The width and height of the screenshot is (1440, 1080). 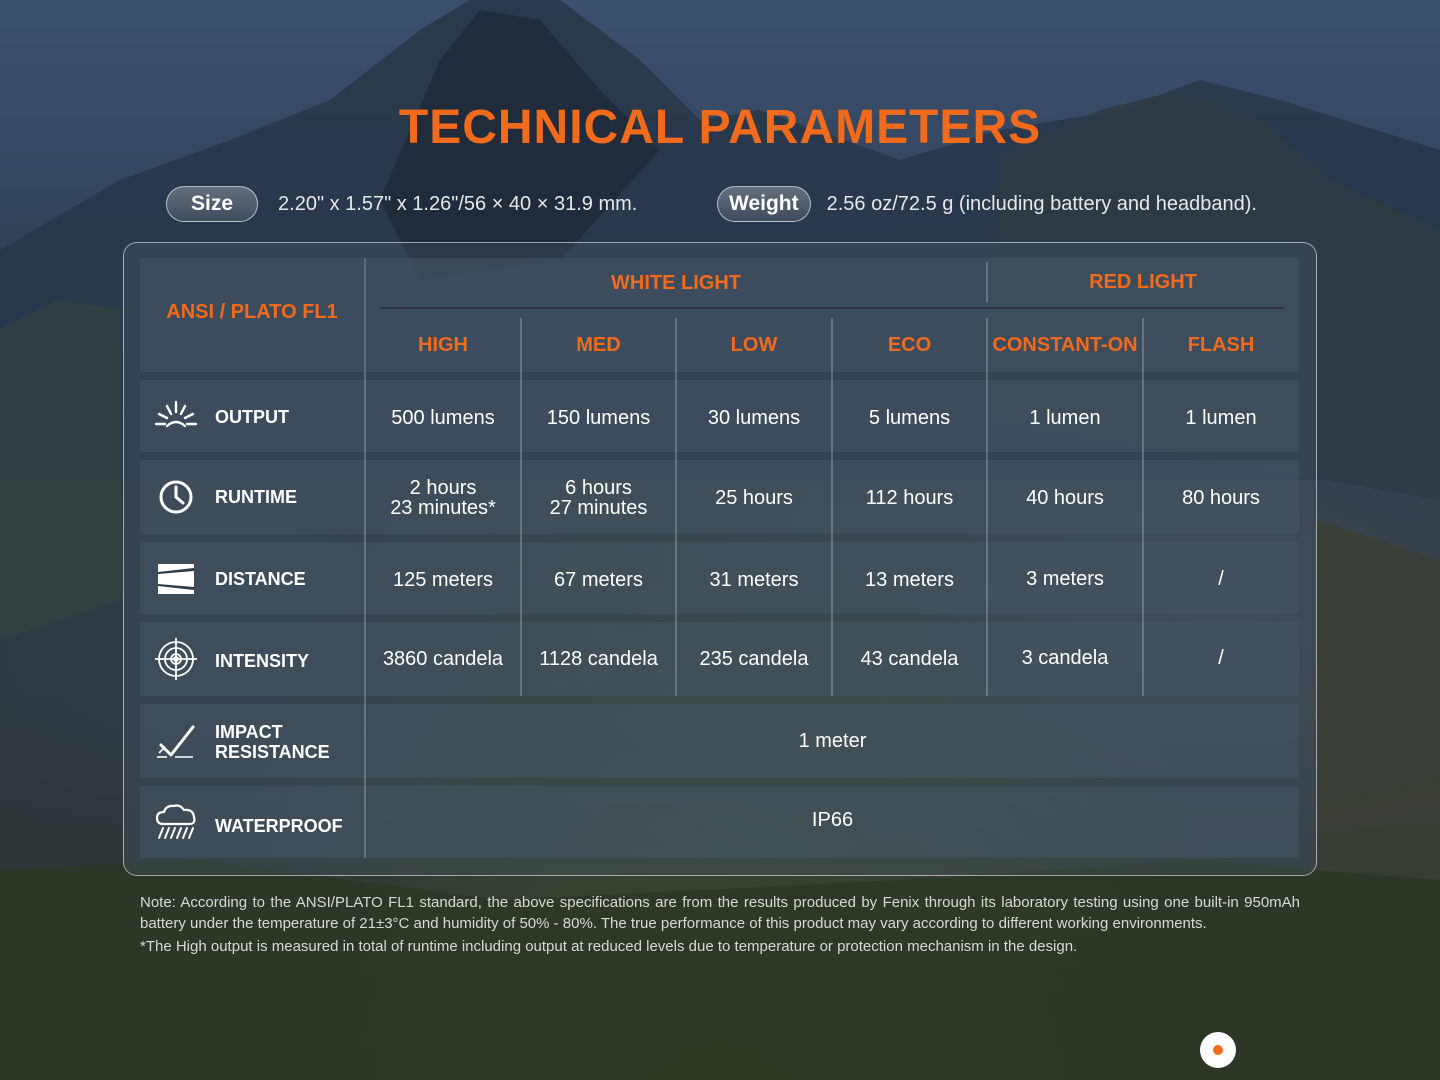 I want to click on runtime-high: 2 hours 23 minutes*, so click(x=443, y=498).